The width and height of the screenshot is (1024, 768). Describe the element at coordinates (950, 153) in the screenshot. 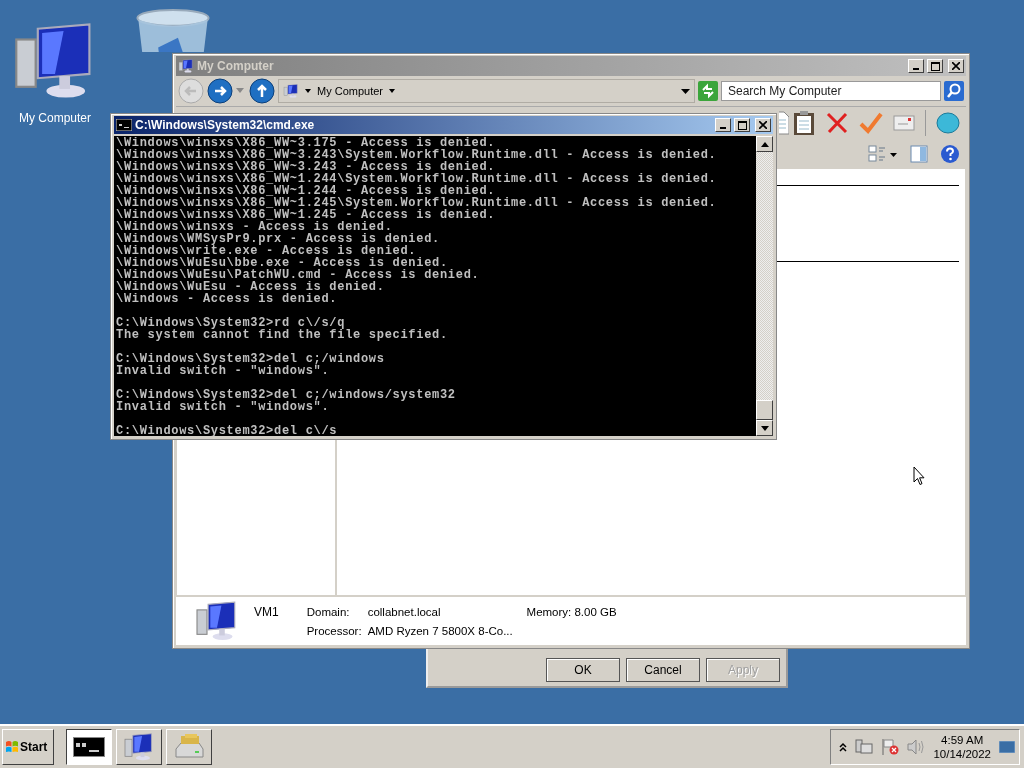

I see `help-icon` at that location.